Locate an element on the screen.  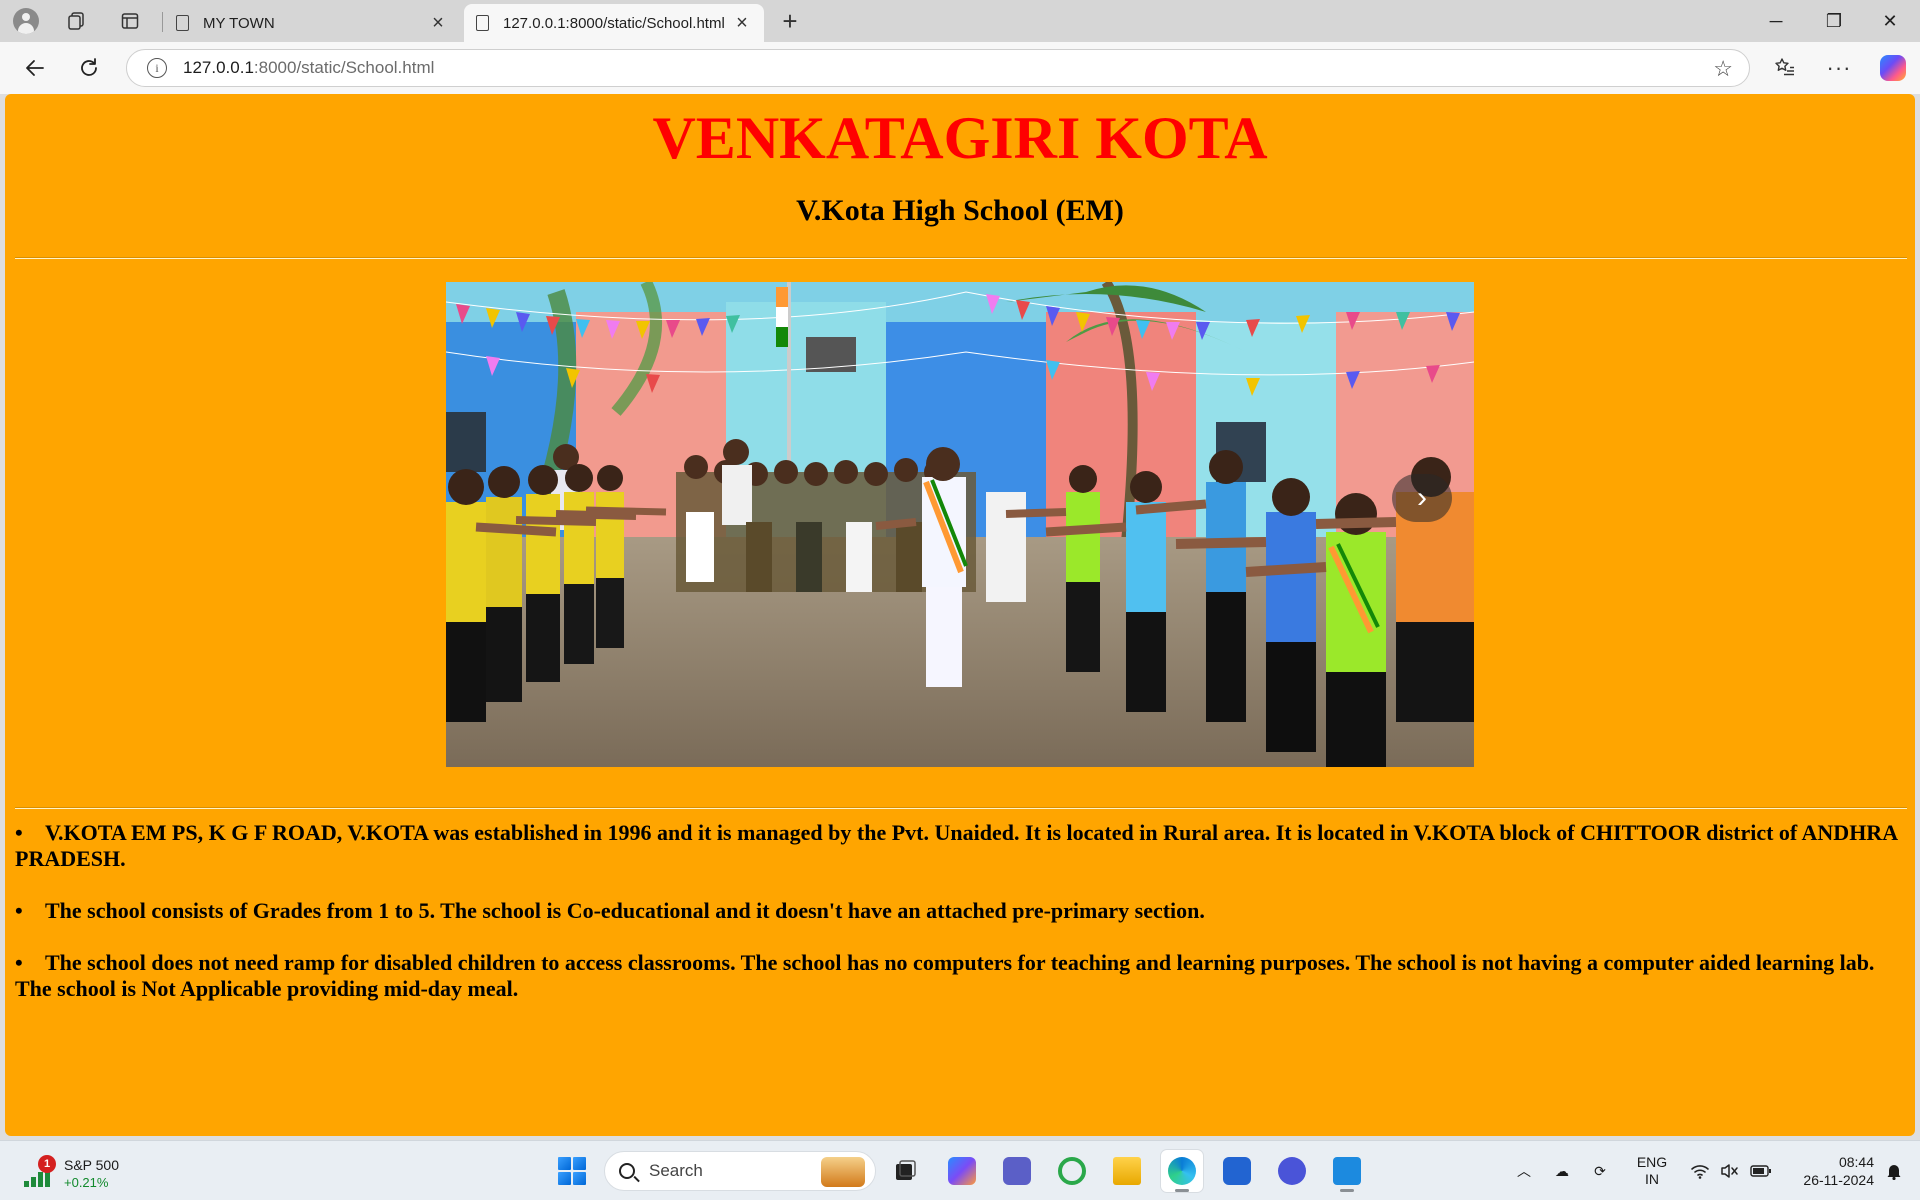
url-path: :8000/static/School.html is located at coordinates (344, 67).